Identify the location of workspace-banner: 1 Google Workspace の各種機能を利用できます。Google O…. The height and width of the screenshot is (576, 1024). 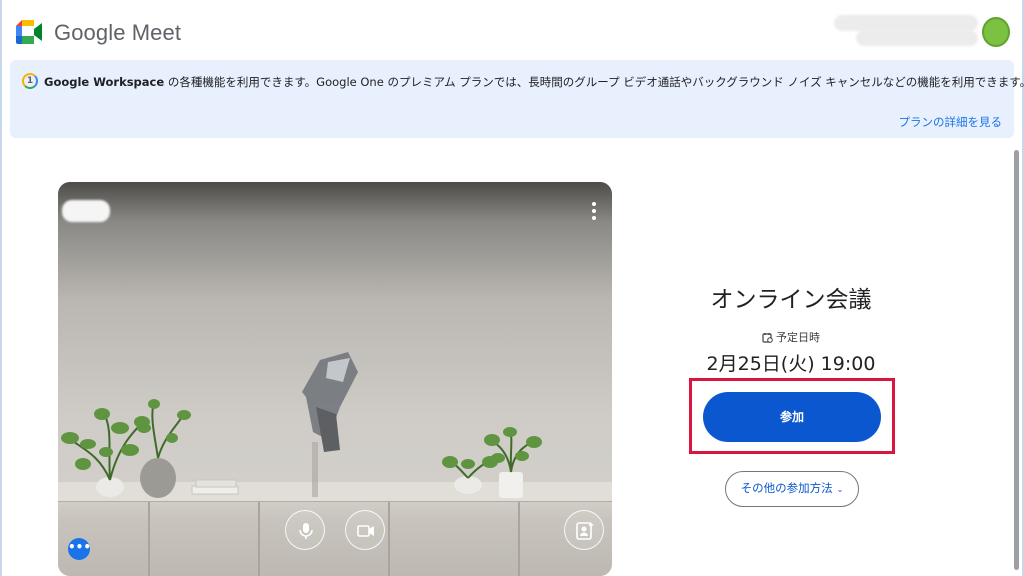
(517, 99).